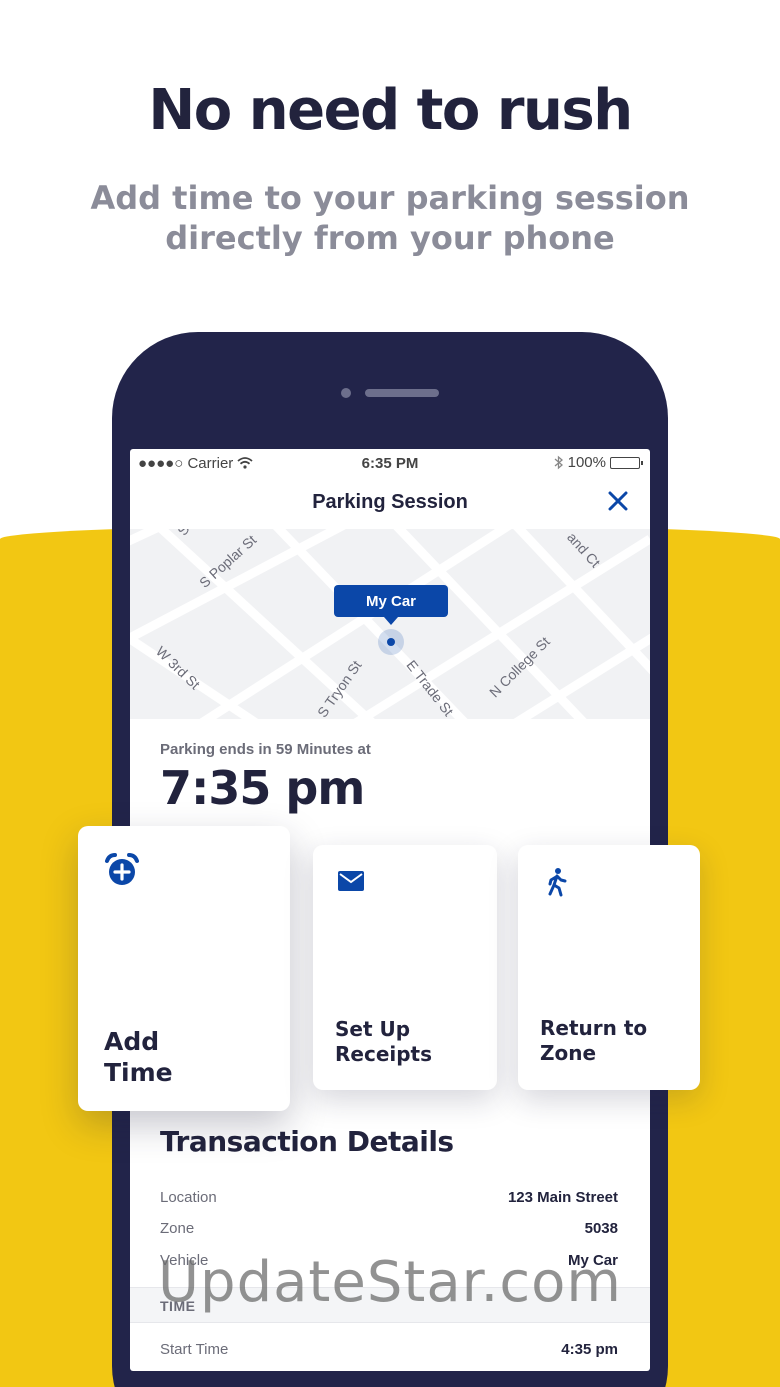 Image resolution: width=780 pixels, height=1387 pixels. What do you see at coordinates (346, 393) in the screenshot?
I see `phone-camera` at bounding box center [346, 393].